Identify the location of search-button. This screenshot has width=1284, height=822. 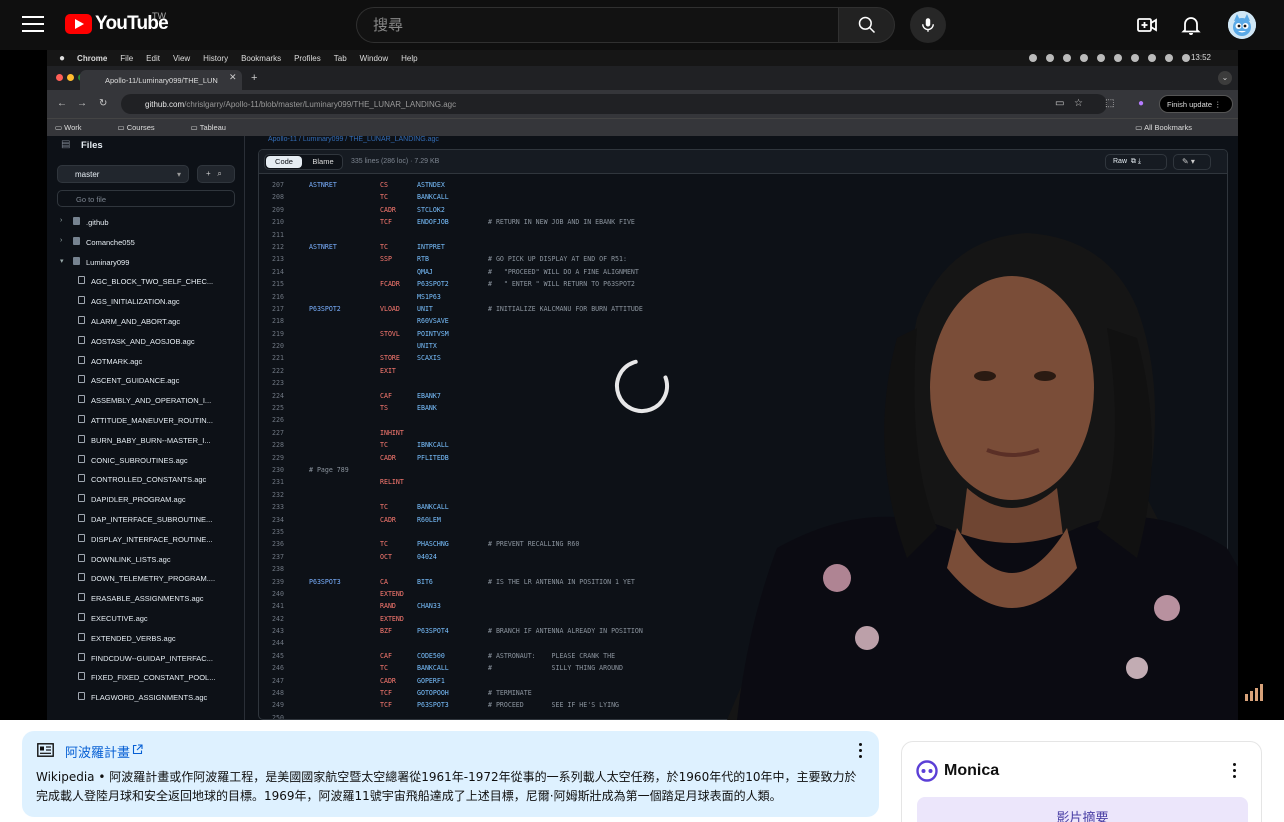
(866, 25).